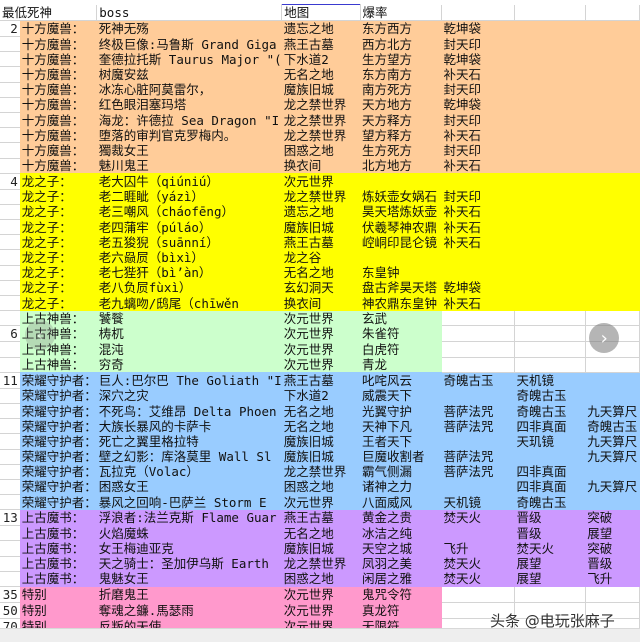 This screenshot has width=640, height=642. I want to click on scroll-left-button: ‹, so click(40, 335).